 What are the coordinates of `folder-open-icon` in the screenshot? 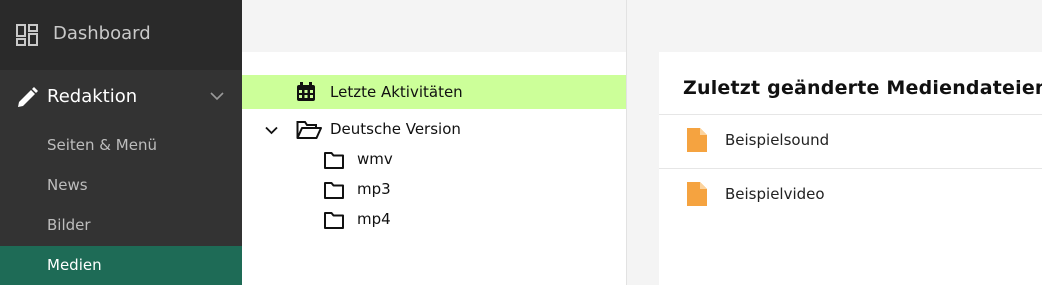 It's located at (309, 130).